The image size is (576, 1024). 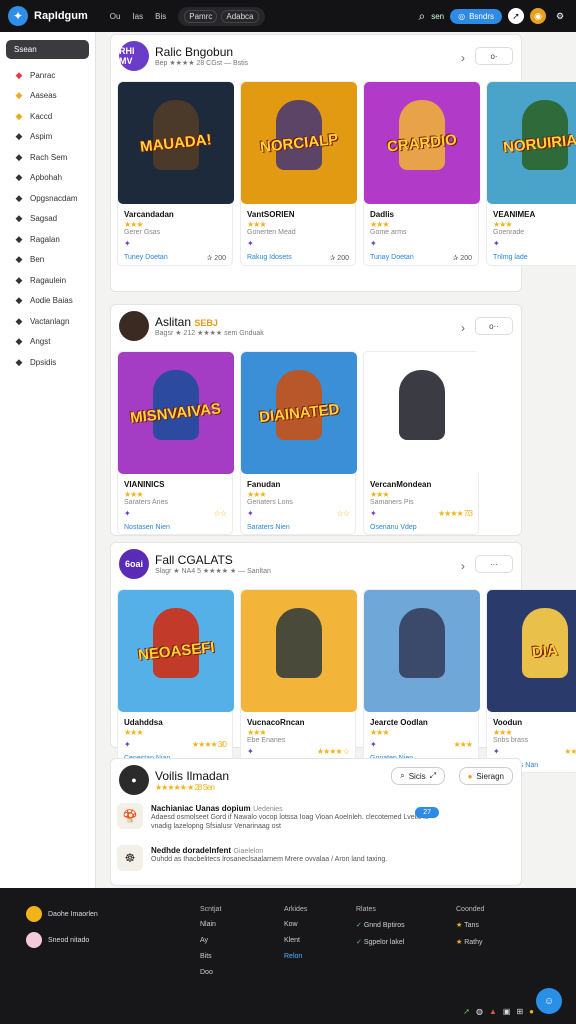 I want to click on footer-link: ✓ Gnnd Bptiros, so click(x=380, y=925).